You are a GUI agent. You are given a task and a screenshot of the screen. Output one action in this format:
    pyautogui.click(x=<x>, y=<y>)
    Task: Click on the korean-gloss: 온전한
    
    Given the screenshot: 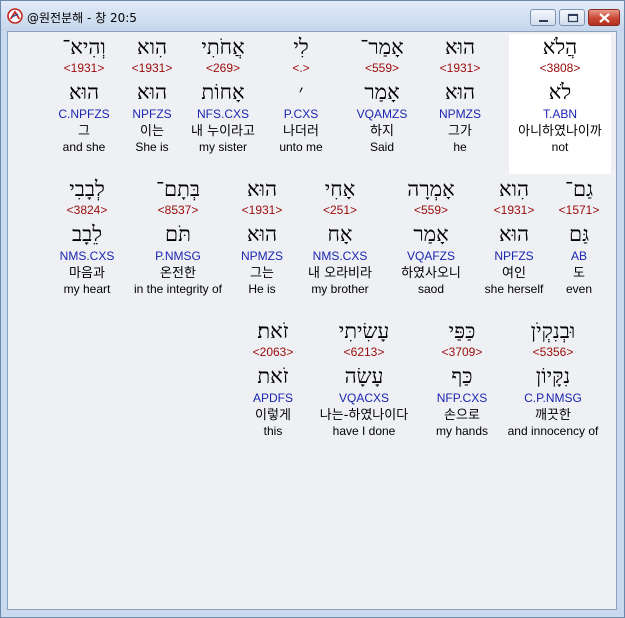 What is the action you would take?
    pyautogui.click(x=178, y=273)
    